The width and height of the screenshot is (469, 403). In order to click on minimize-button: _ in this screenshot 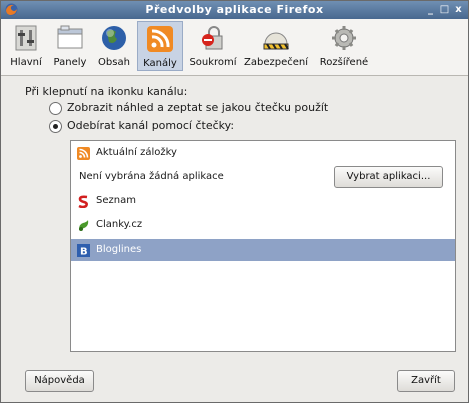, I will do `click(430, 9)`.